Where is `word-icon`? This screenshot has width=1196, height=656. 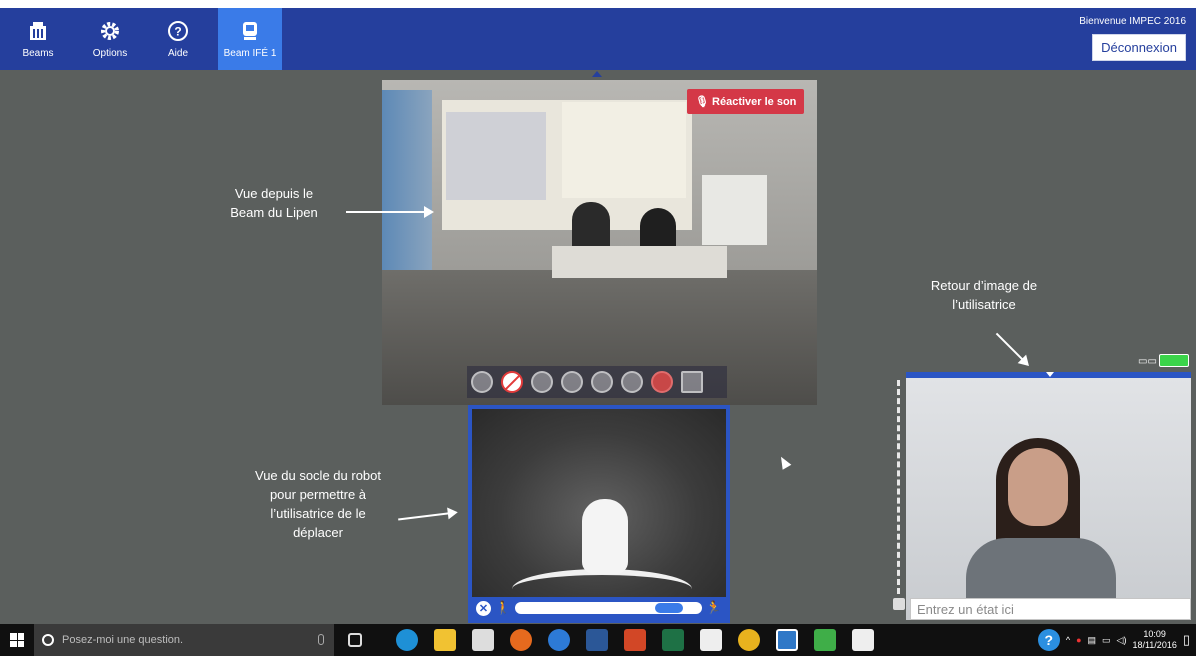 word-icon is located at coordinates (597, 640).